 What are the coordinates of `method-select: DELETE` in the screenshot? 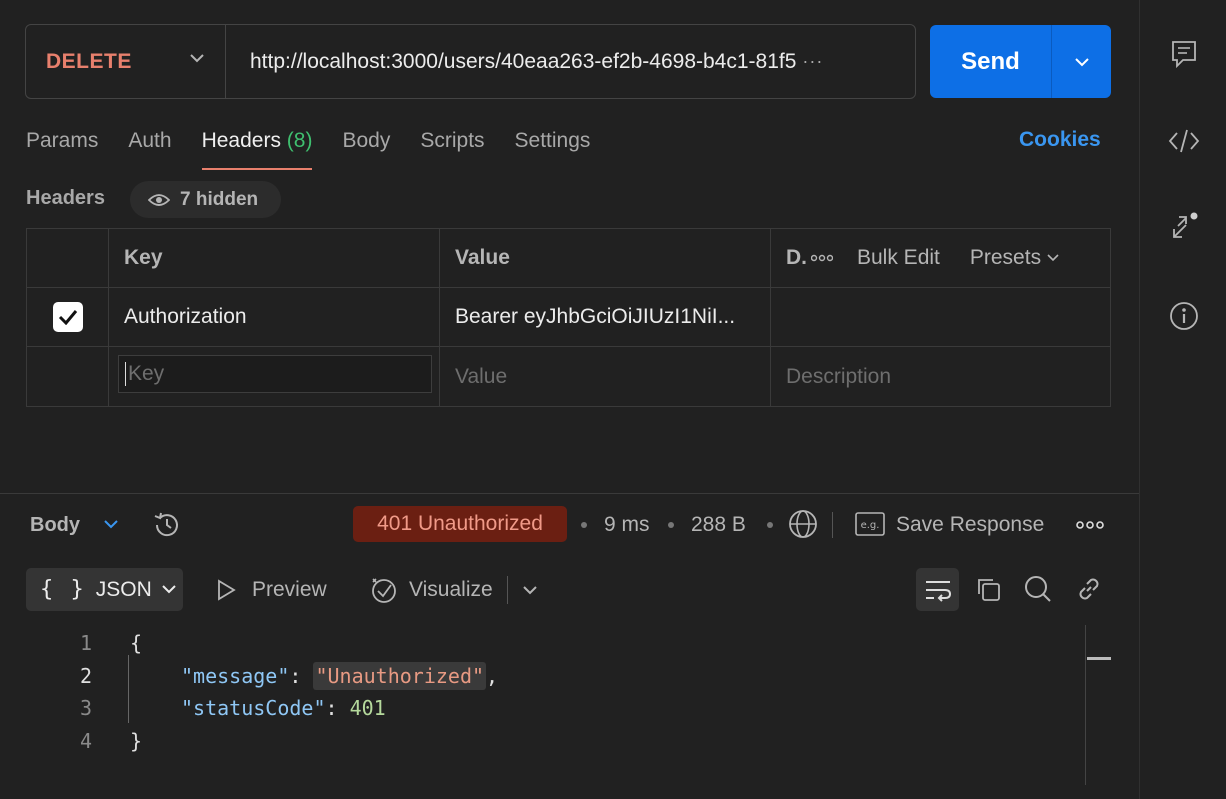 It's located at (126, 61).